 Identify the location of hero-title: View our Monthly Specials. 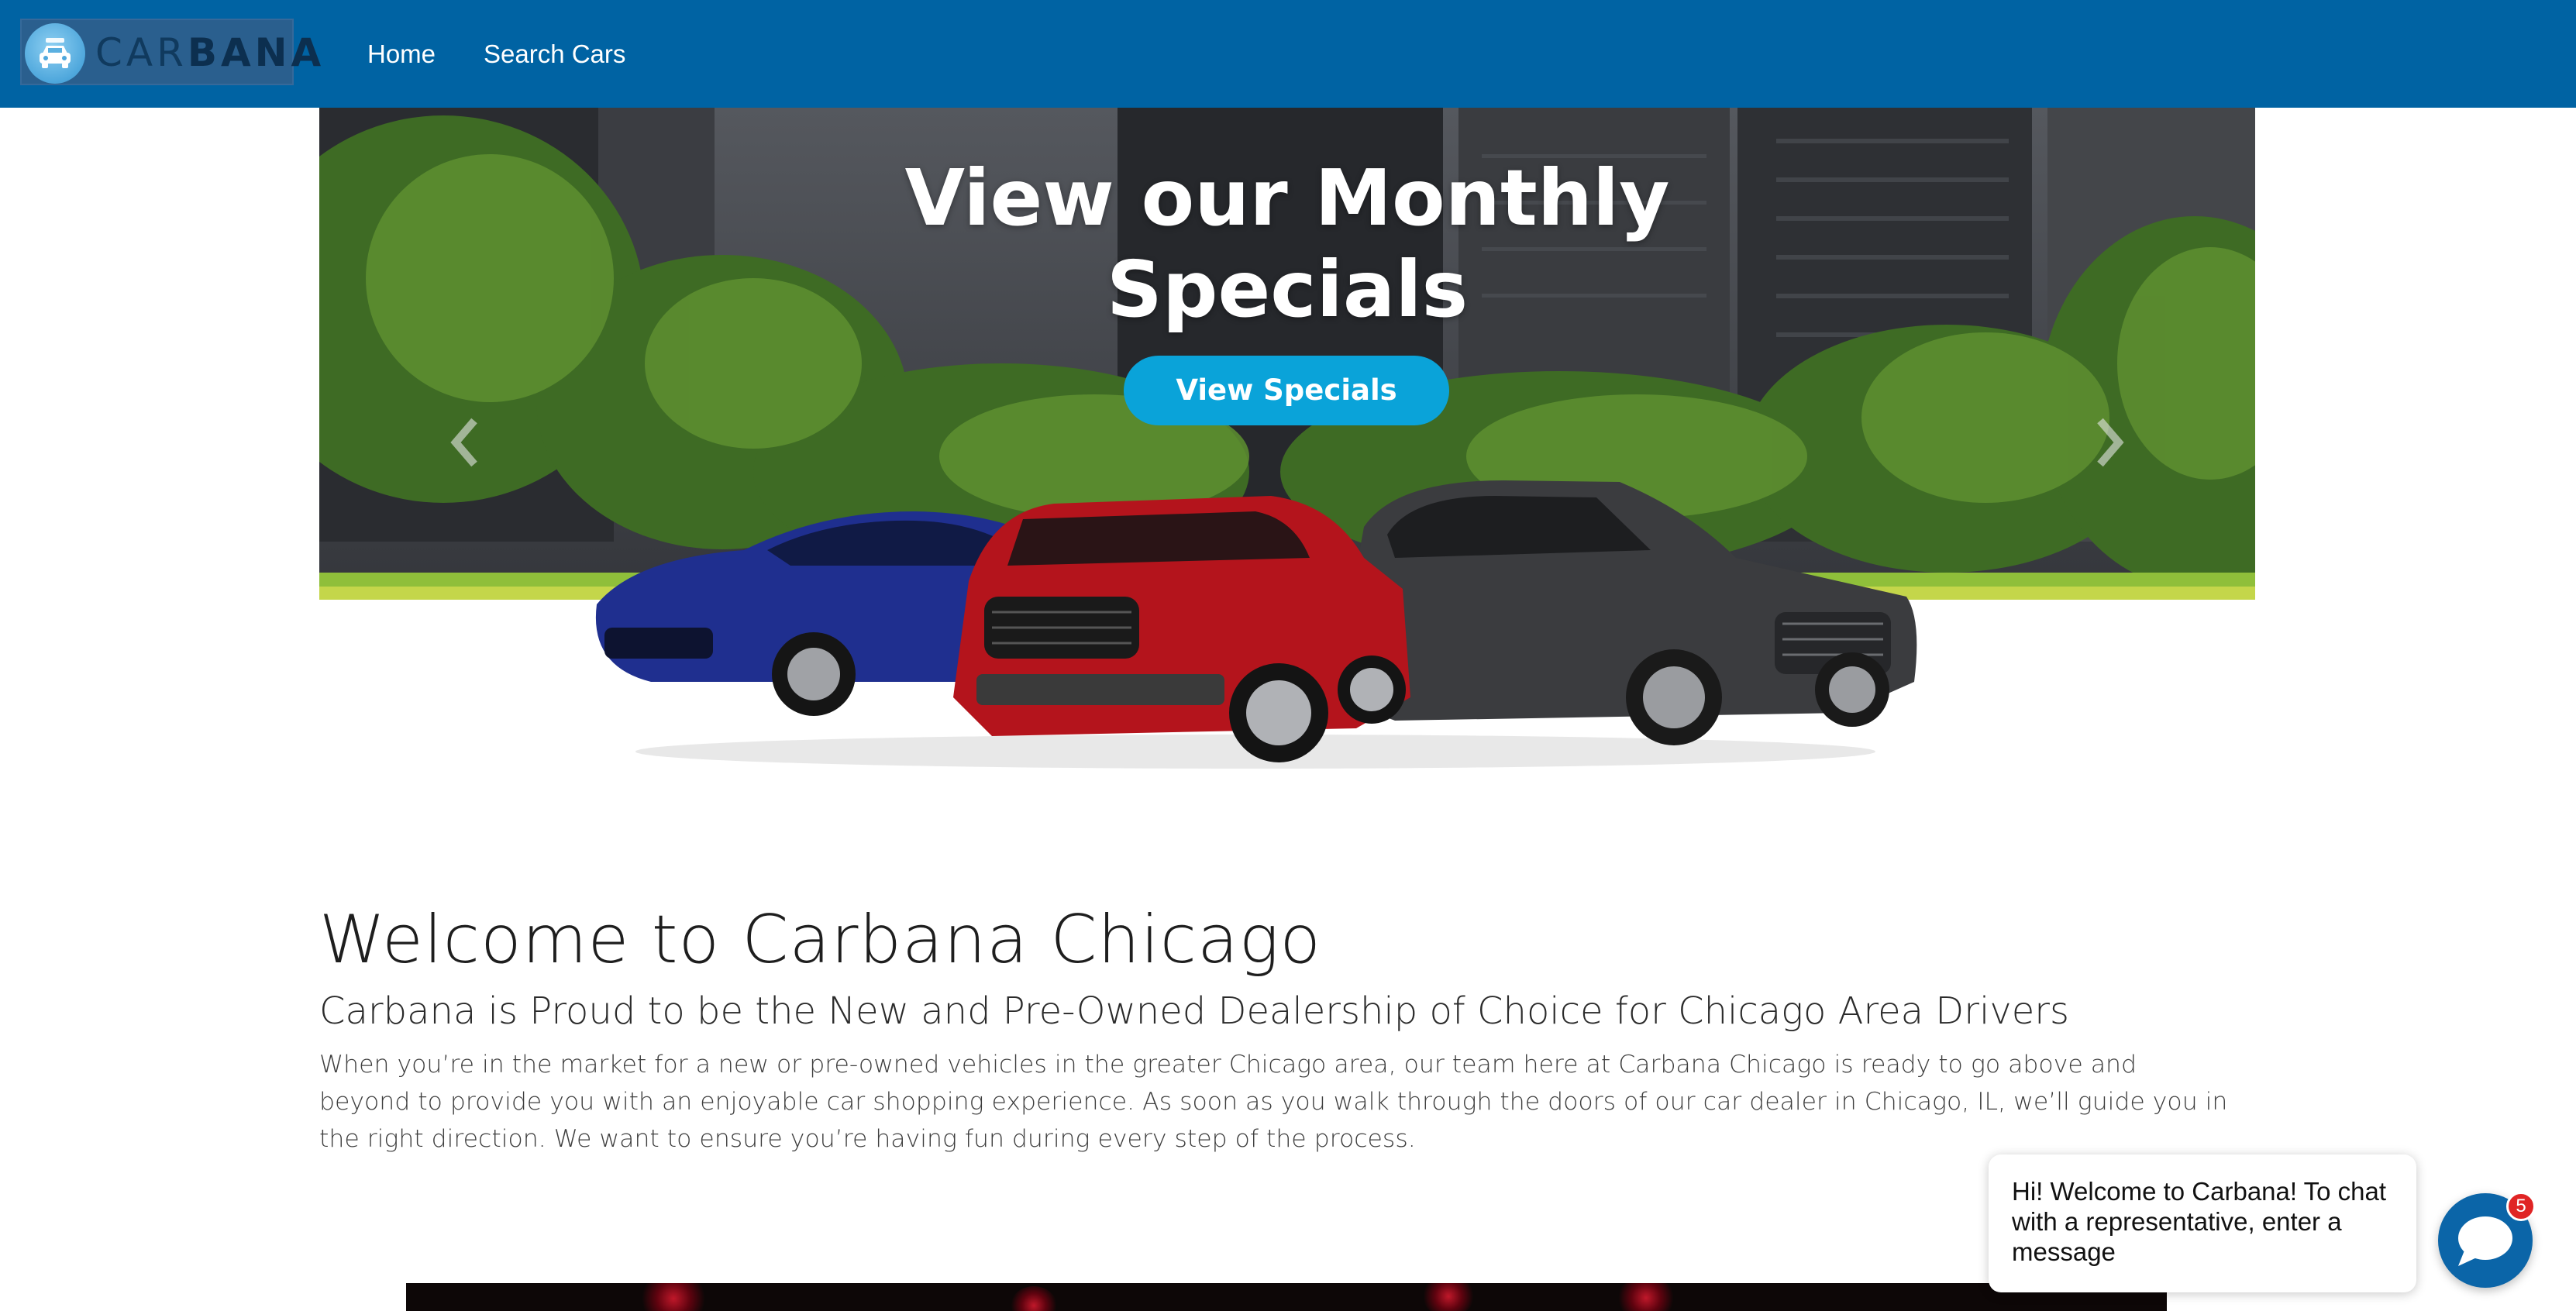
(1287, 244).